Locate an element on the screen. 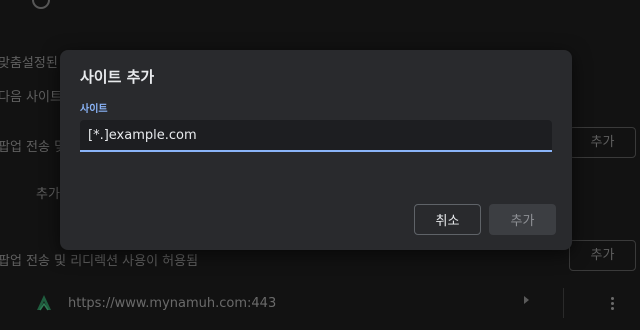 This screenshot has height=330, width=640. add-button: 추가 is located at coordinates (522, 219).